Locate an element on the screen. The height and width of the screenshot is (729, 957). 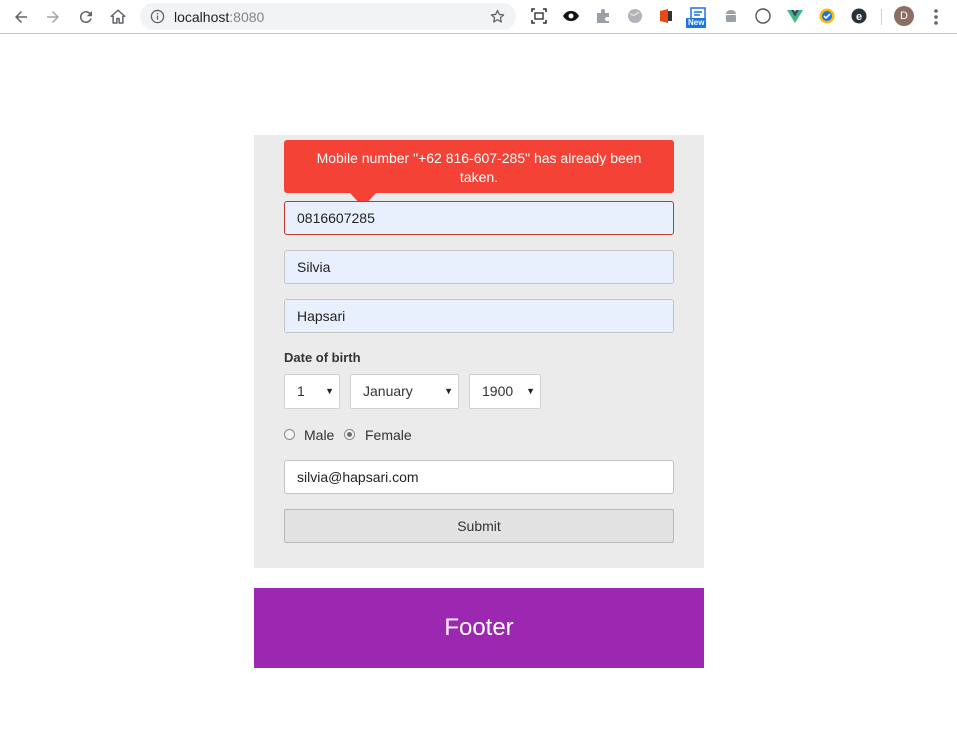
mobile-number-input: 0816607285 is located at coordinates (479, 218).